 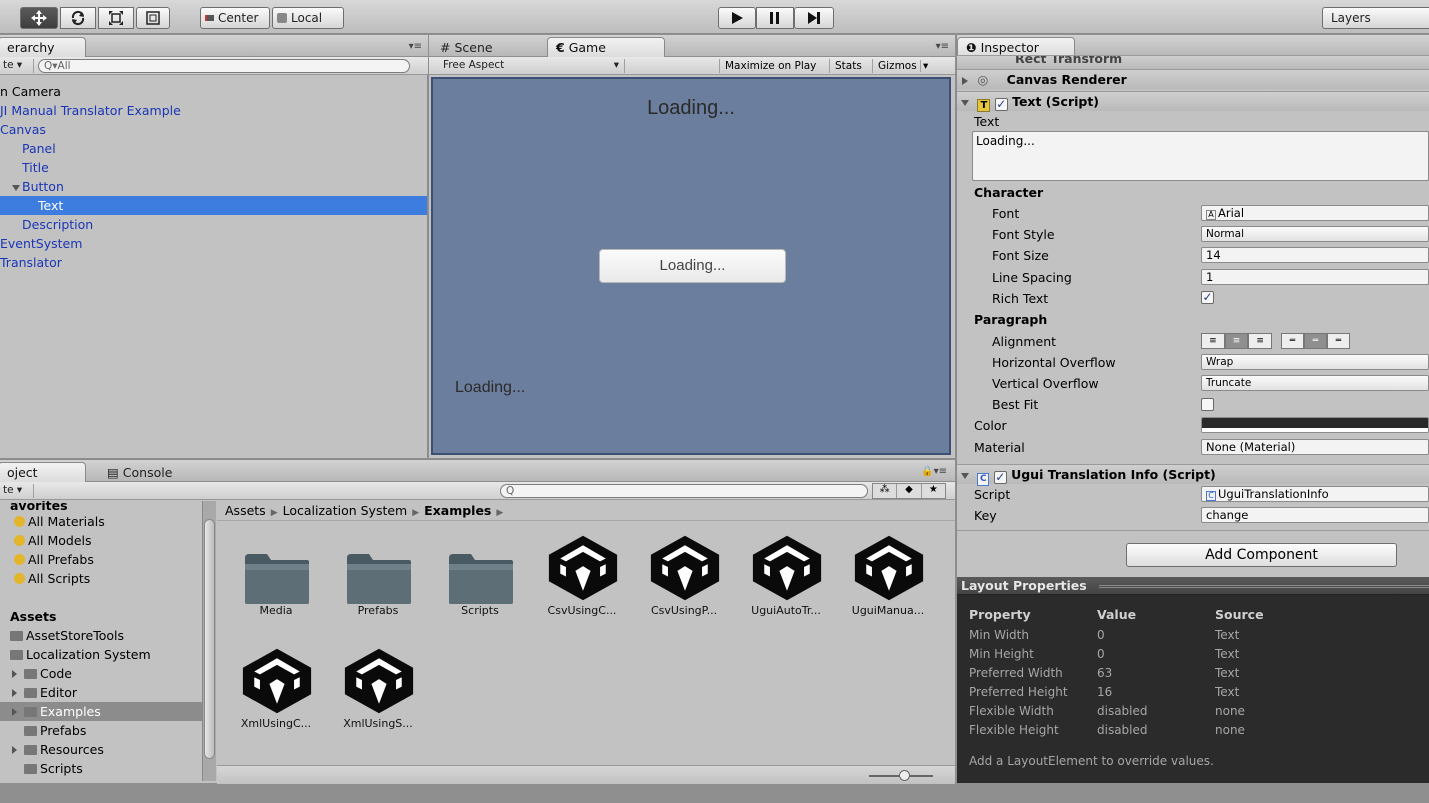 What do you see at coordinates (1236, 341) in the screenshot?
I see `align-center-button: ≡` at bounding box center [1236, 341].